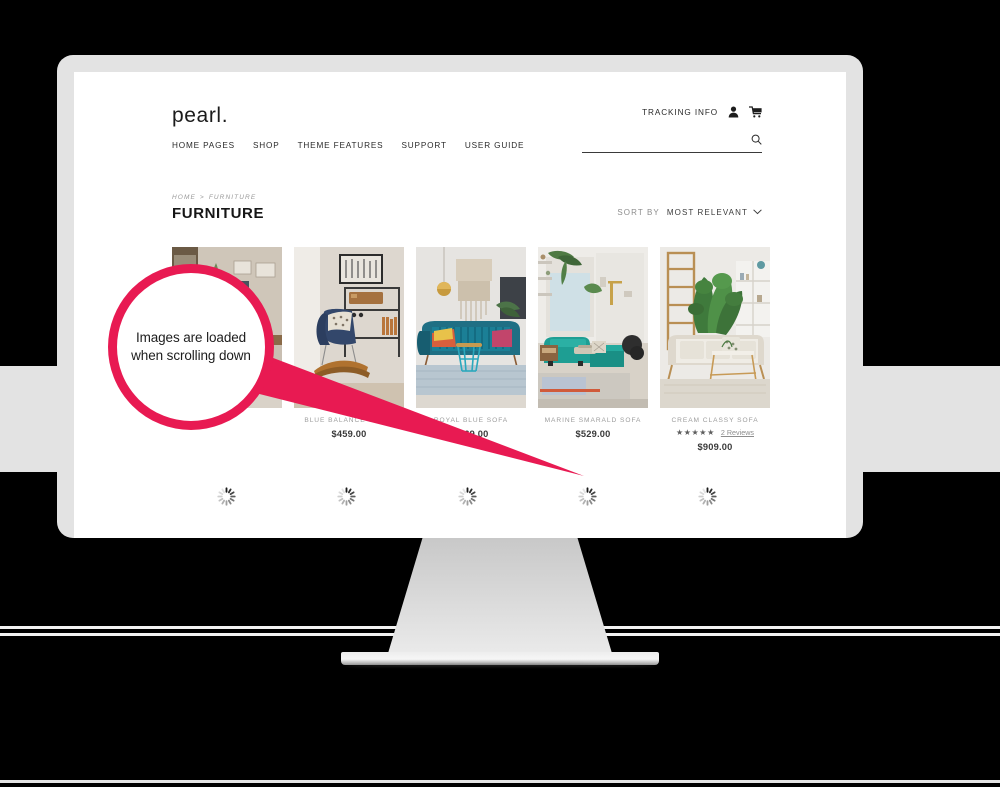 The image size is (1000, 787). Describe the element at coordinates (203, 145) in the screenshot. I see `nav-item-home-pages: HOME PAGES` at that location.